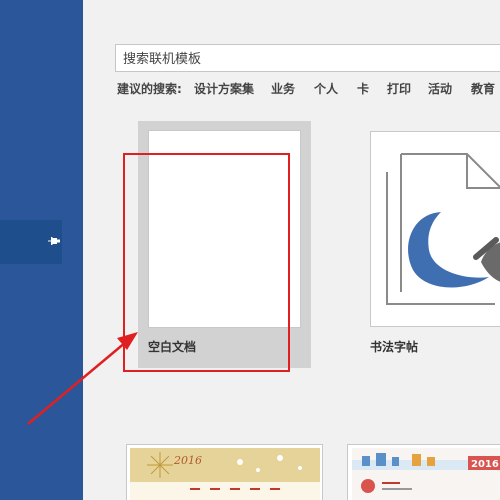 This screenshot has width=500, height=500. I want to click on calendar-template-image: 2016, so click(225, 474).